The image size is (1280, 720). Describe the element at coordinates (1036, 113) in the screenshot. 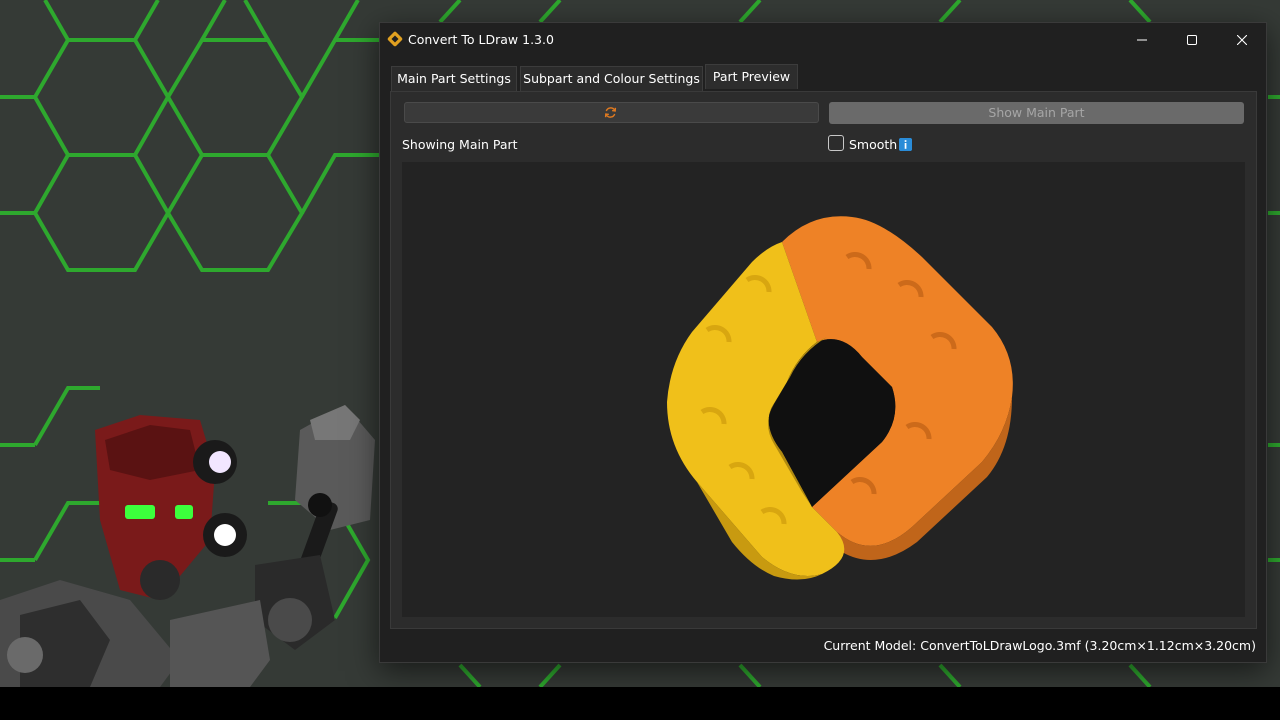

I see `show-main-part-button: Show Main Part` at that location.